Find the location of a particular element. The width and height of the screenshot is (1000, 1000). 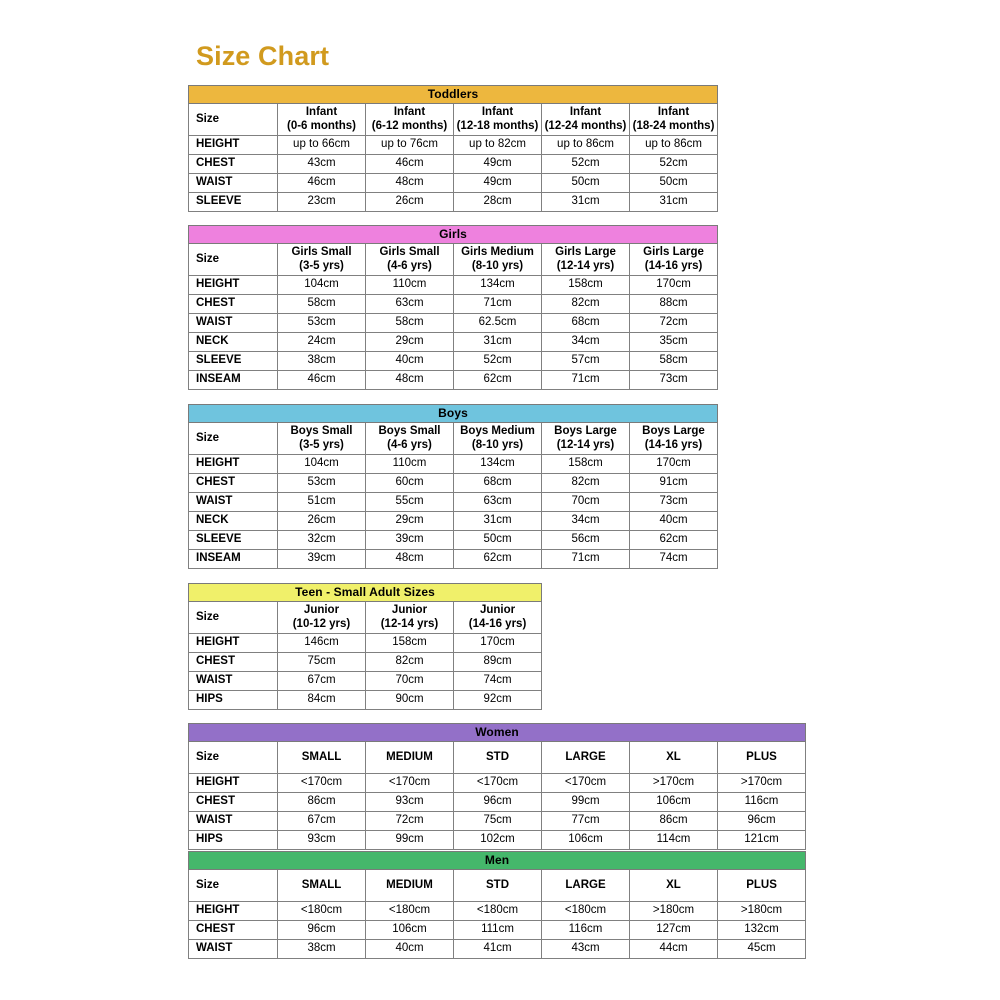

measurement-value: 62.5cm is located at coordinates (497, 323).